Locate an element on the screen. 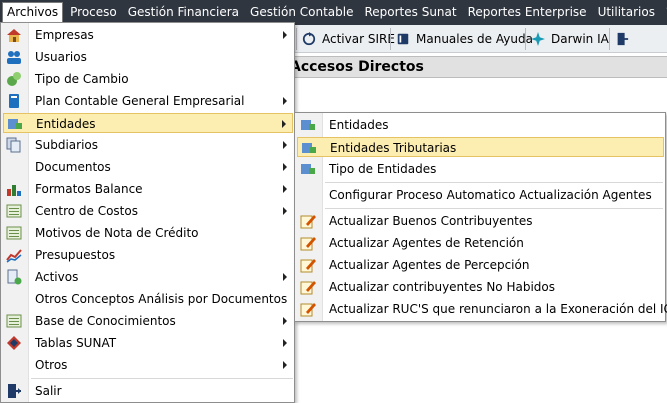 This screenshot has width=667, height=403. menu-item-label: Otros is located at coordinates (51, 365).